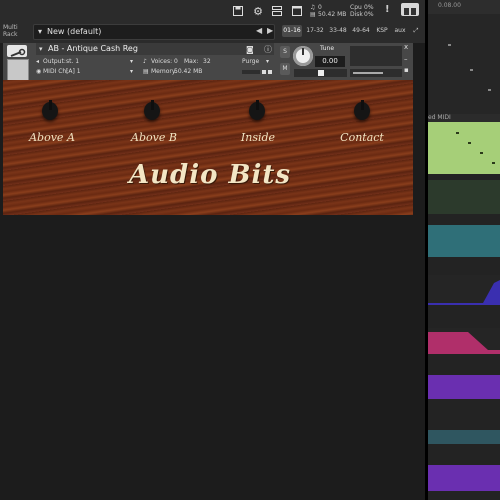 The image size is (500, 500). Describe the element at coordinates (387, 9) in the screenshot. I see `alert-icon: !` at that location.